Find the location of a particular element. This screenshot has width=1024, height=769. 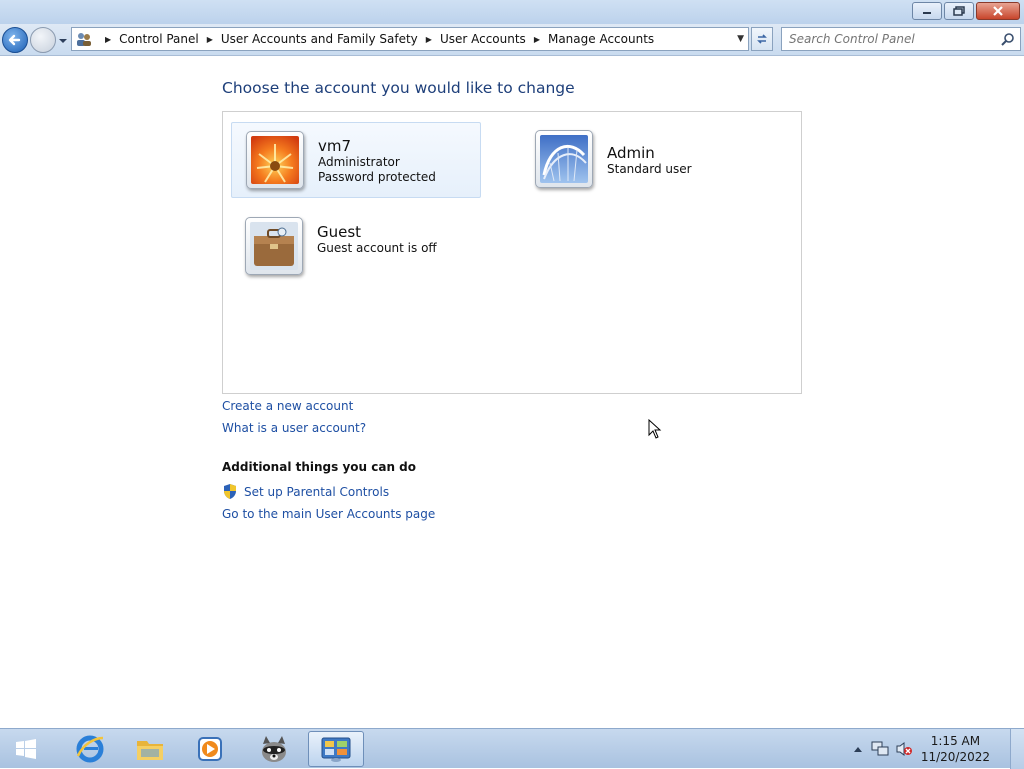

clock: 1:15 AM 11/20/2022 is located at coordinates (955, 749).